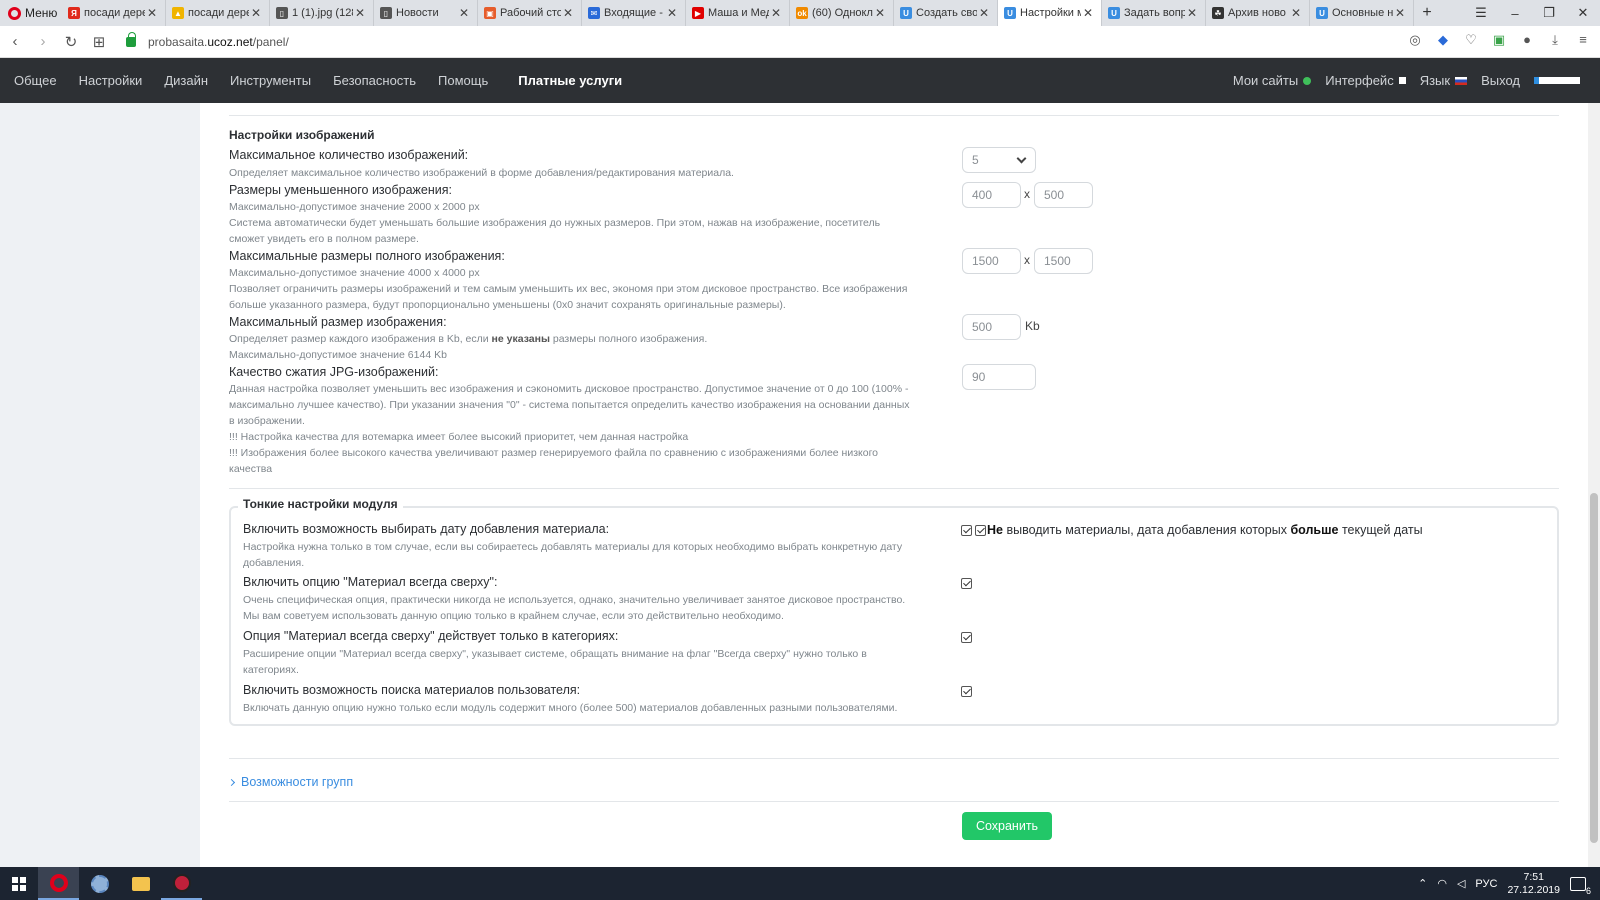 The height and width of the screenshot is (900, 1600). Describe the element at coordinates (1063, 195) in the screenshot. I see `thumb-height-input: 500` at that location.